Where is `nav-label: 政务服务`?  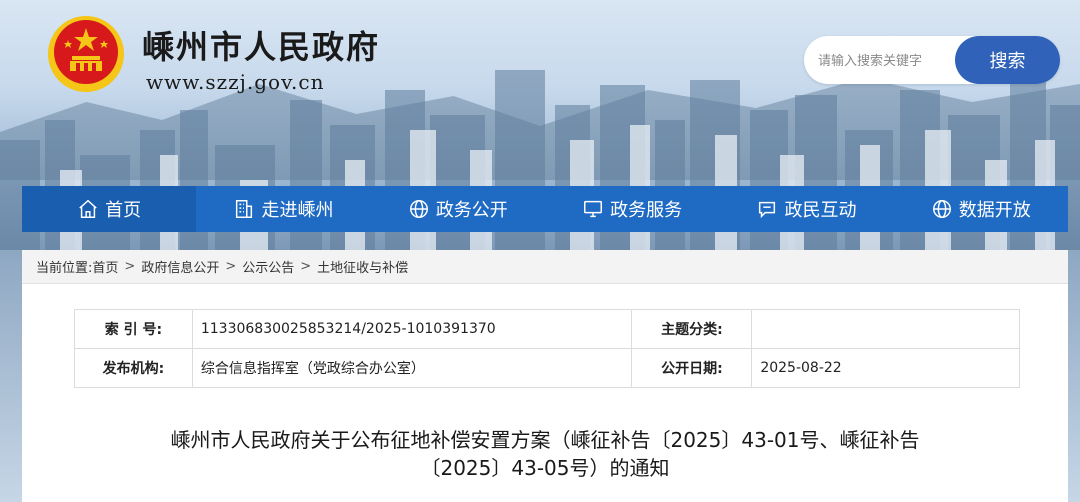 nav-label: 政务服务 is located at coordinates (646, 210).